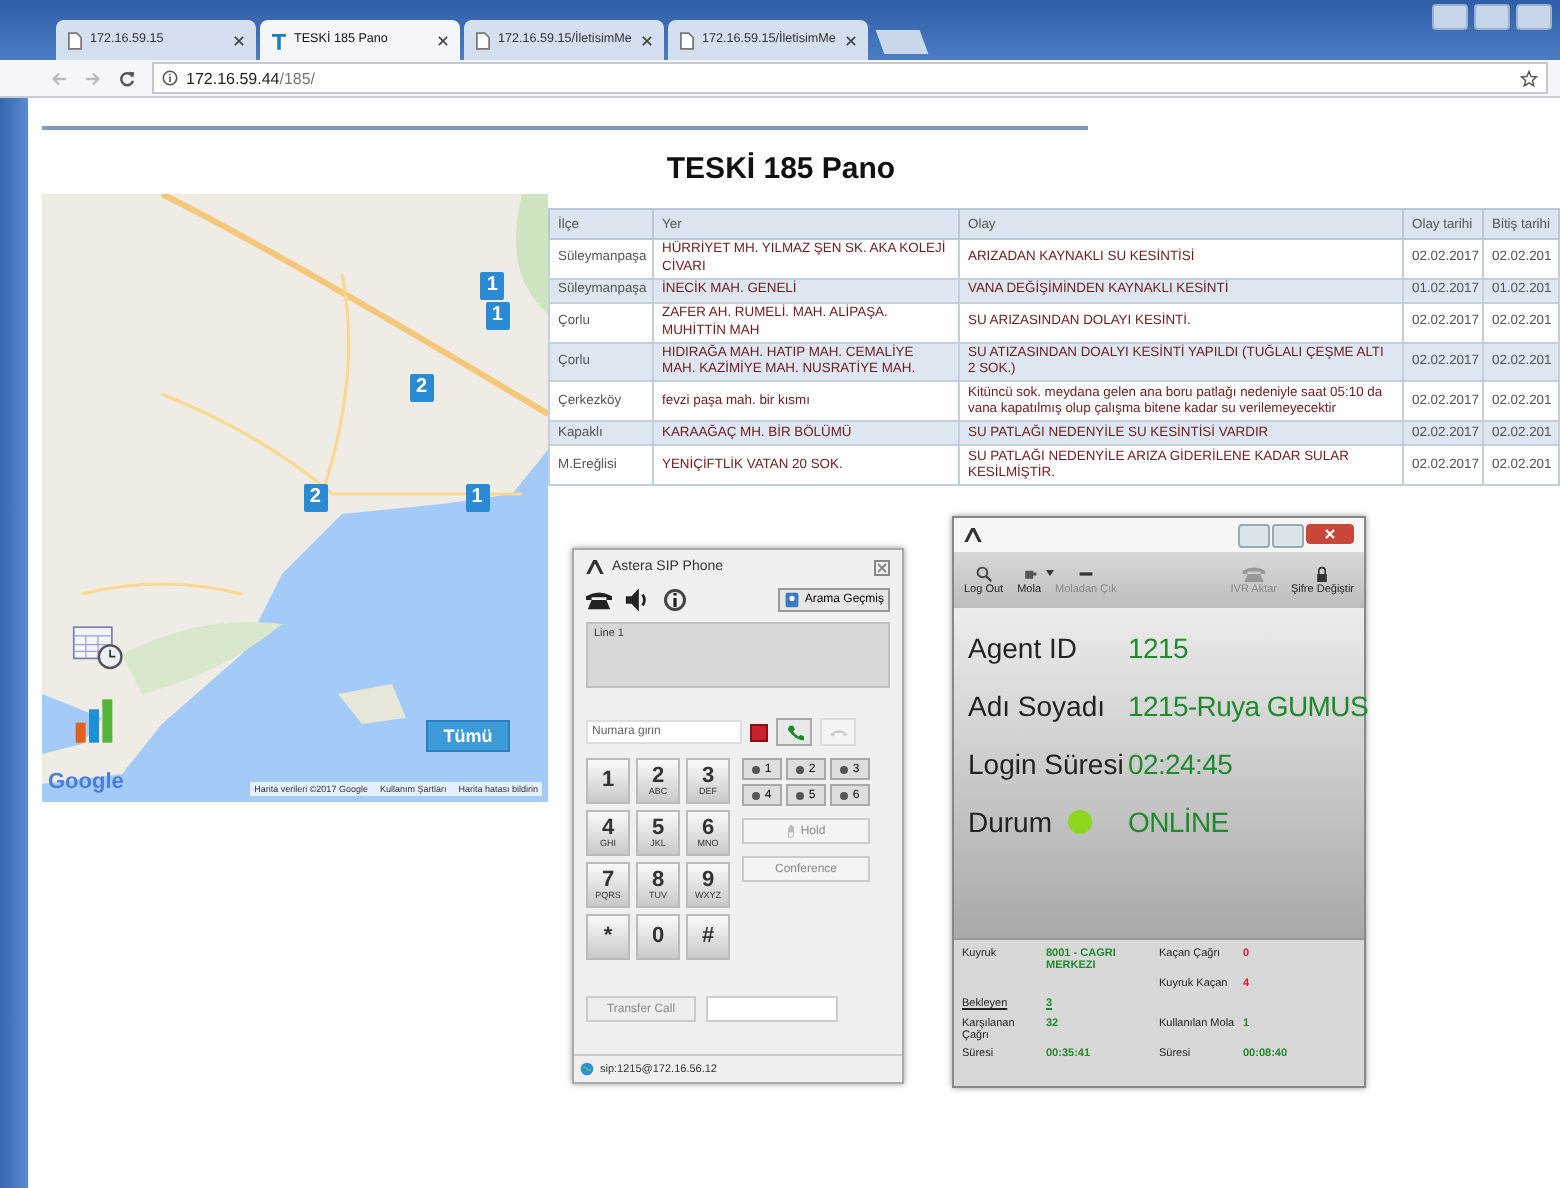 The height and width of the screenshot is (1188, 1560). Describe the element at coordinates (1529, 78) in the screenshot. I see `bookmark-star-icon` at that location.